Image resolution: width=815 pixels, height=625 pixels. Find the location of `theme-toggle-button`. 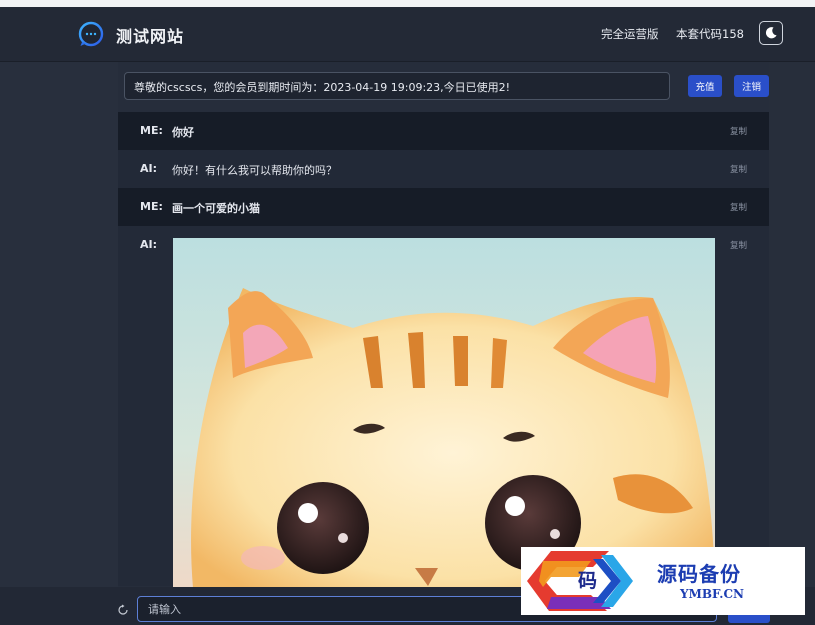

theme-toggle-button is located at coordinates (771, 33).